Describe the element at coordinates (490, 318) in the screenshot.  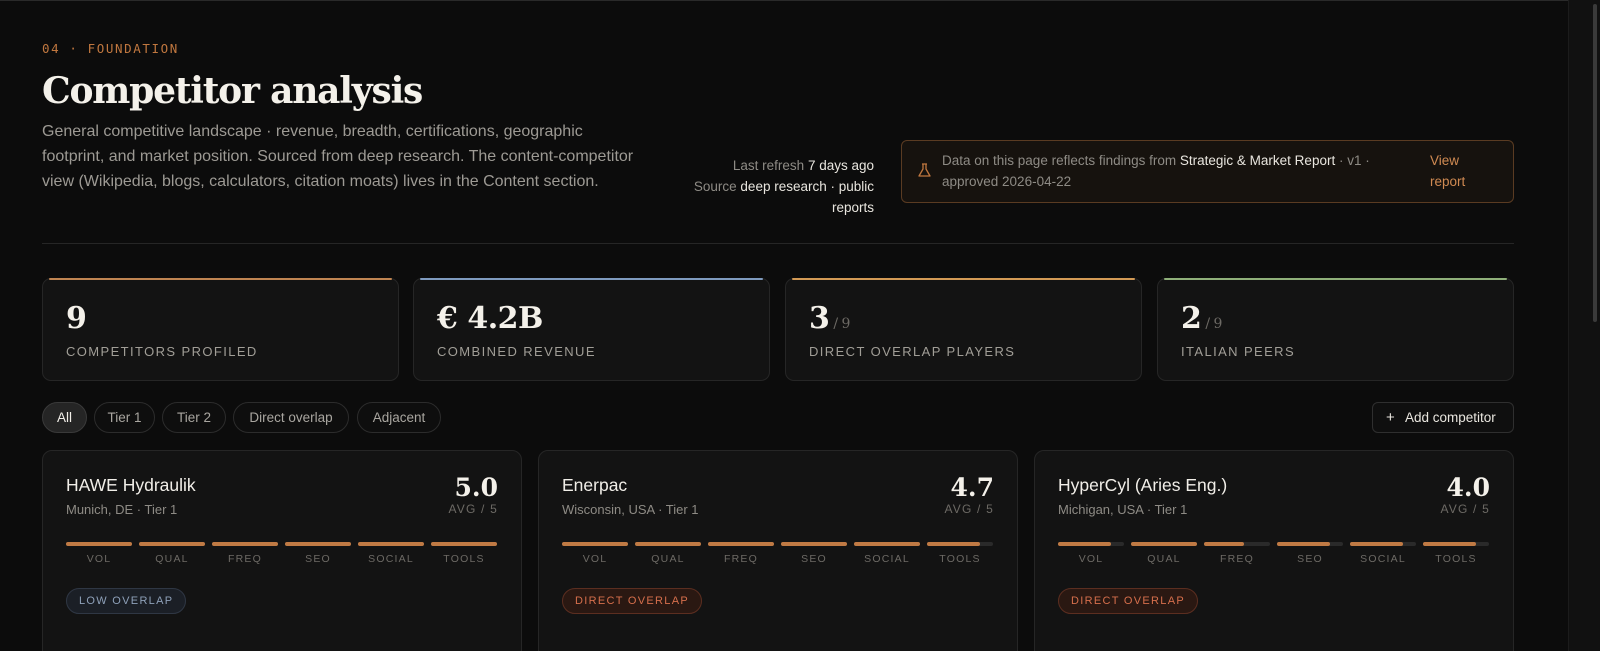
I see `stat-value: € 4.2B` at that location.